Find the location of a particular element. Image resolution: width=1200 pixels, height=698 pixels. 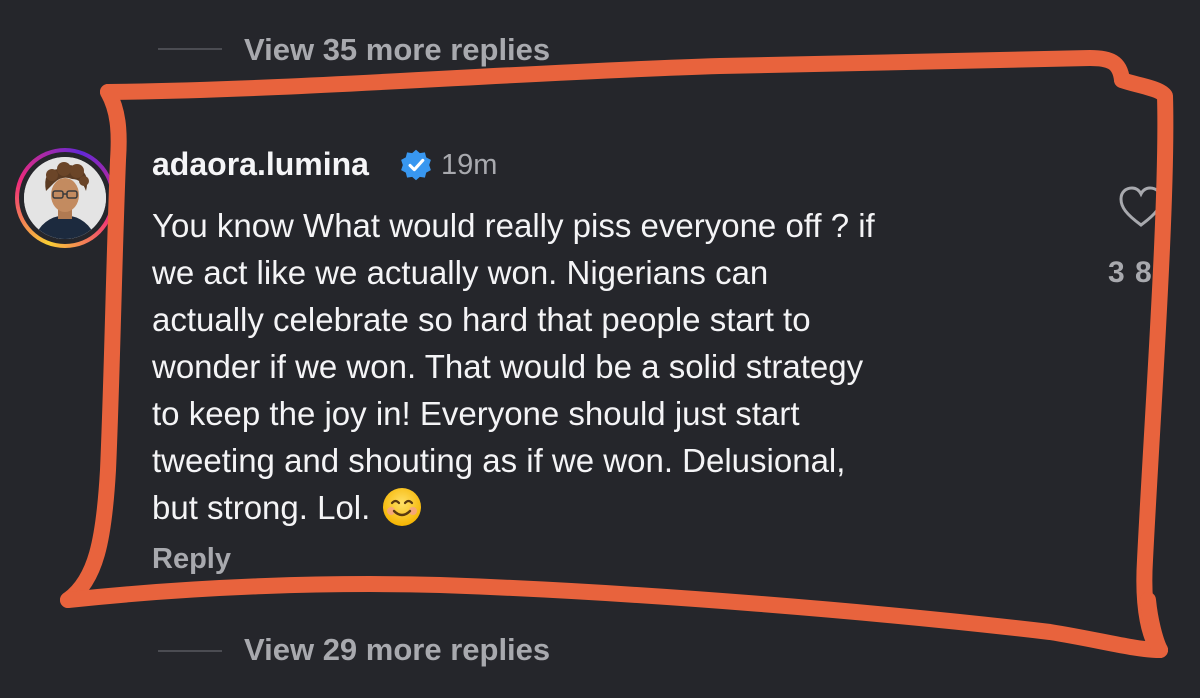

view-more-replies-top: View 35 more replies is located at coordinates (397, 50).